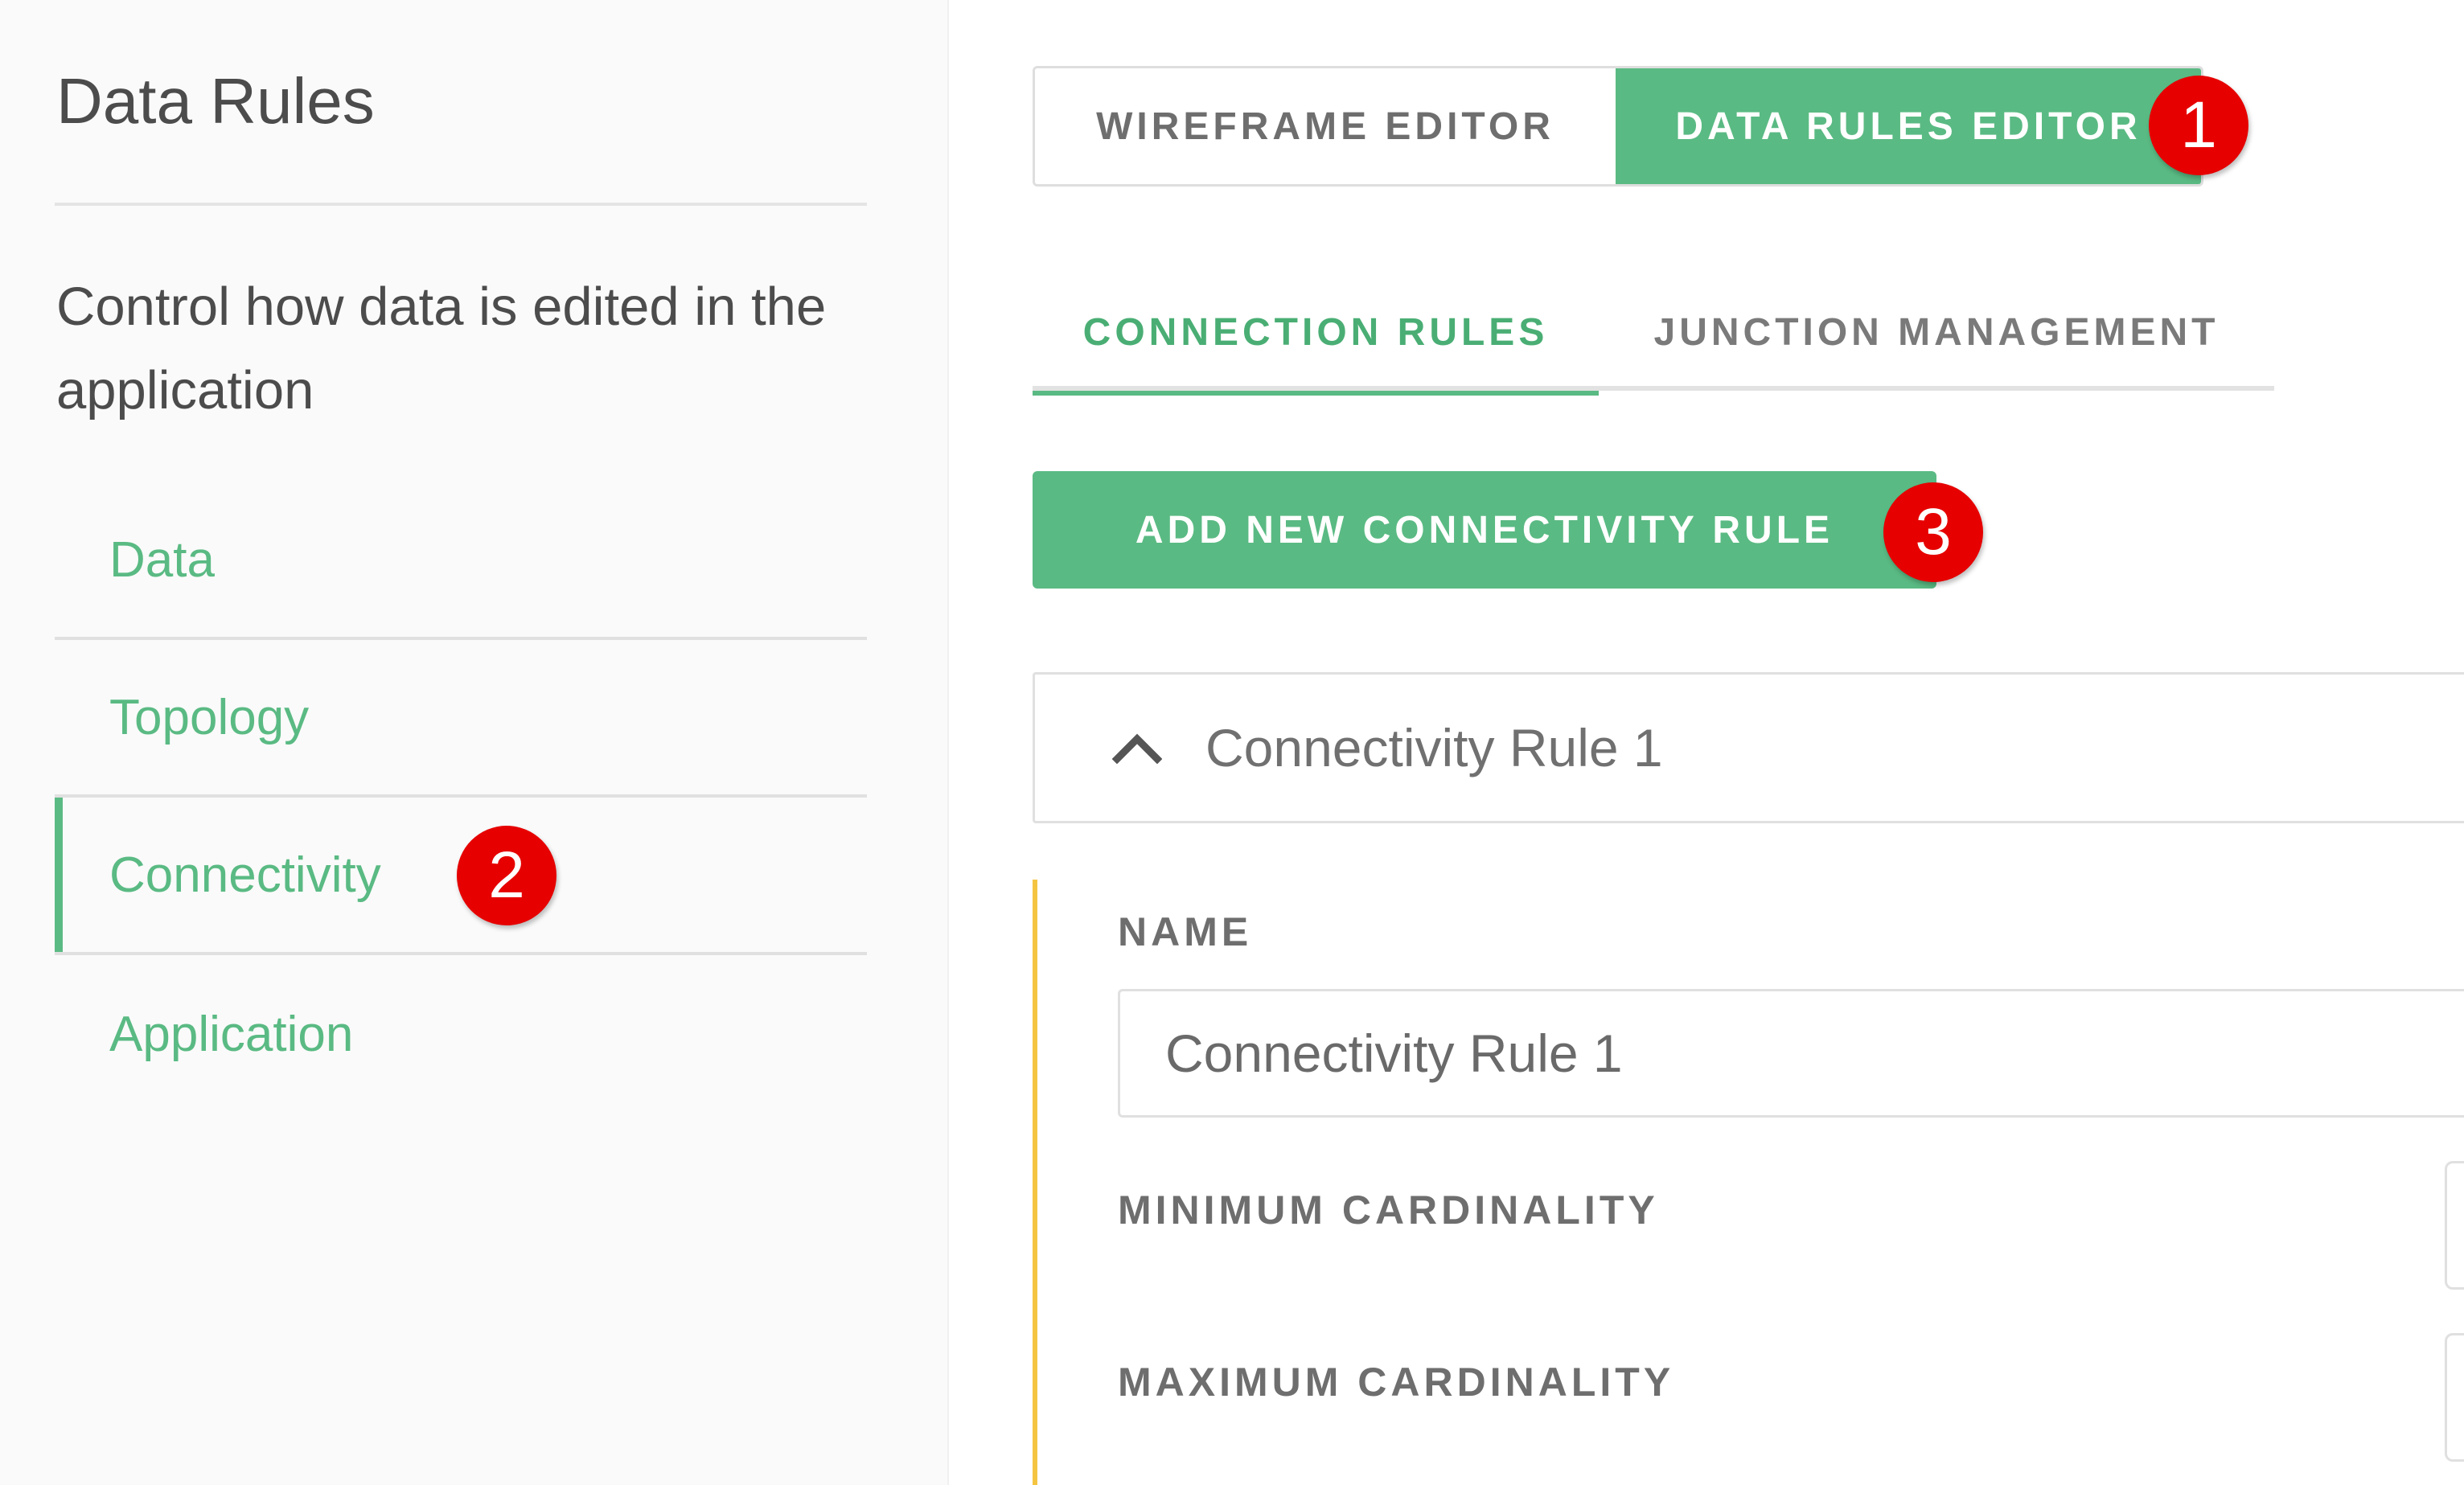 The height and width of the screenshot is (1485, 2464). What do you see at coordinates (2198, 126) in the screenshot?
I see `callout-badge-1: 1` at bounding box center [2198, 126].